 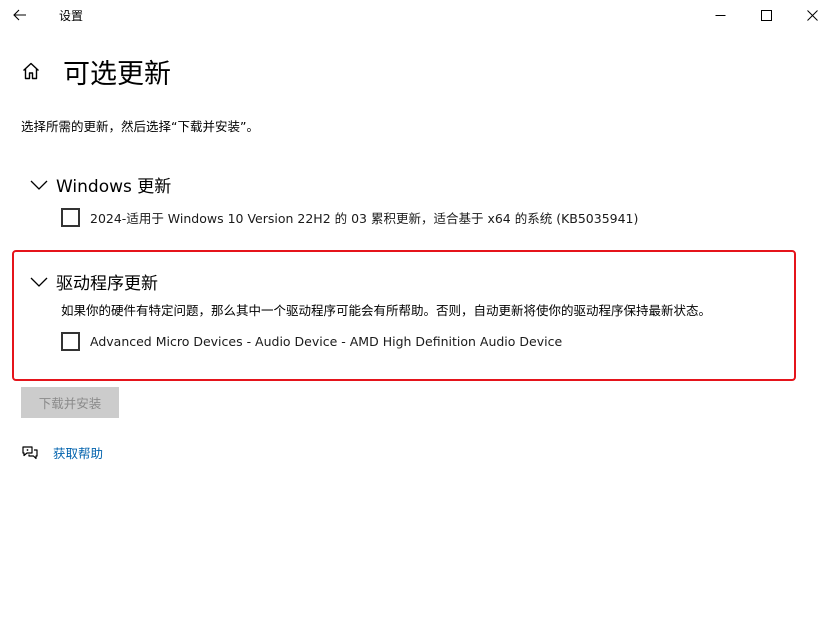 I want to click on instructions-text: 选择所需的更新，然后选择“下载并安装”。, so click(x=140, y=126).